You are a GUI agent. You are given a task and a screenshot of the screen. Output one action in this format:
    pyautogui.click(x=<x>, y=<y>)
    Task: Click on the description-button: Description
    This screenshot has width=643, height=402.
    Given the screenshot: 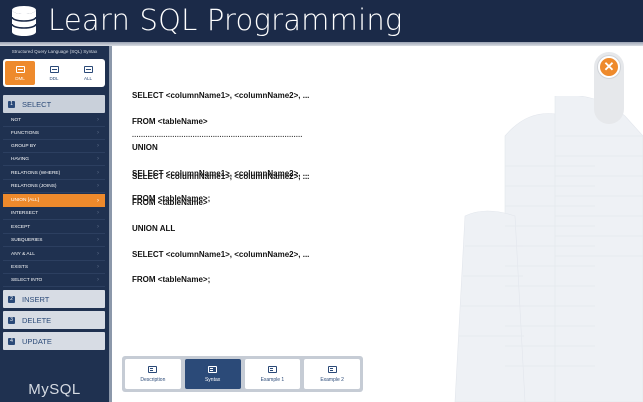 What is the action you would take?
    pyautogui.click(x=153, y=374)
    